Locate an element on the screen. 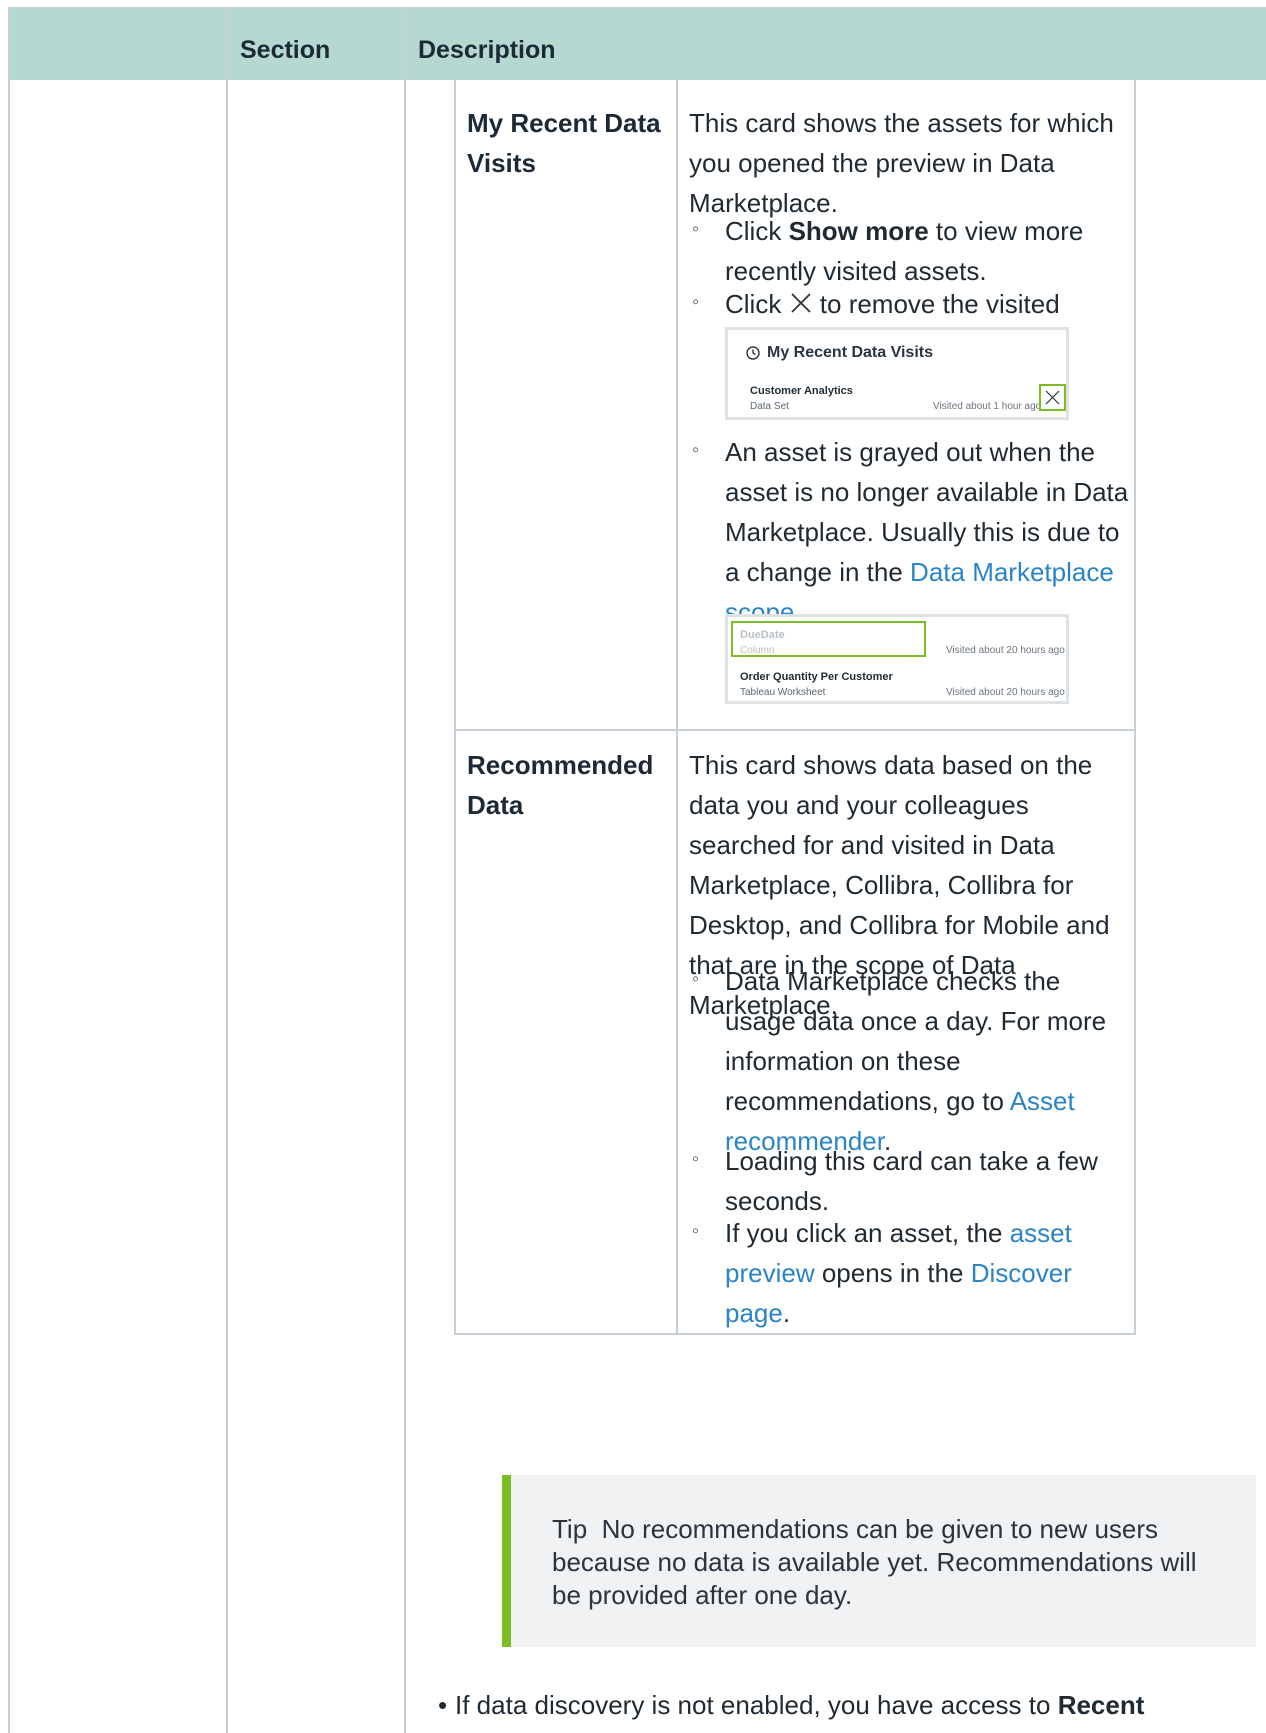 The width and height of the screenshot is (1266, 1733). nested-table-divider is located at coordinates (677, 707).